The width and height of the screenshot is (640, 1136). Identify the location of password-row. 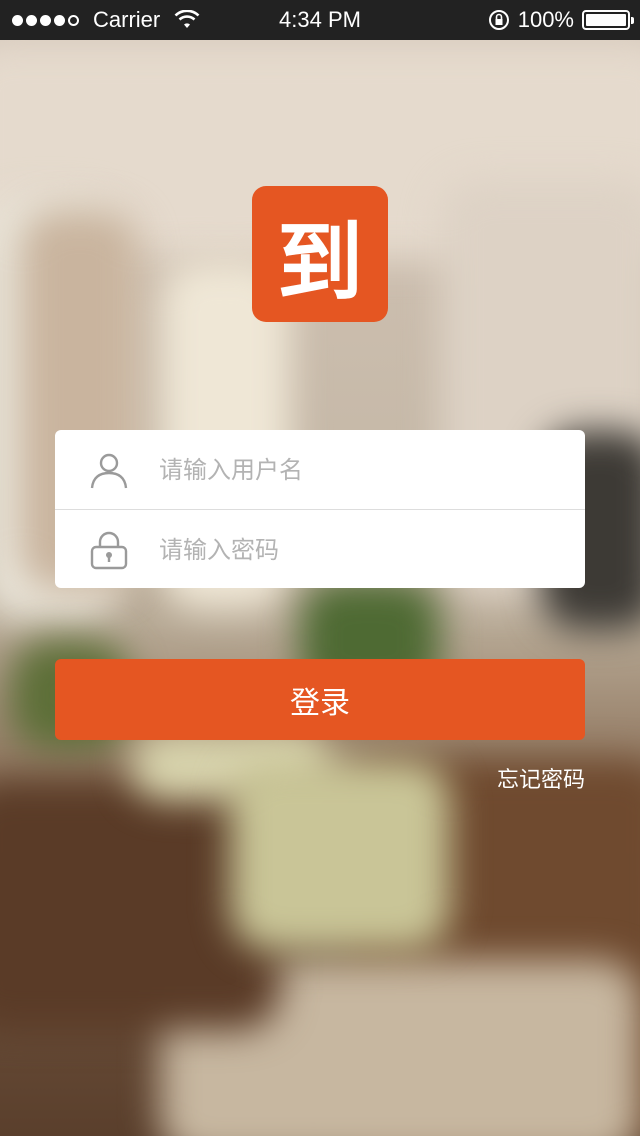
(320, 549).